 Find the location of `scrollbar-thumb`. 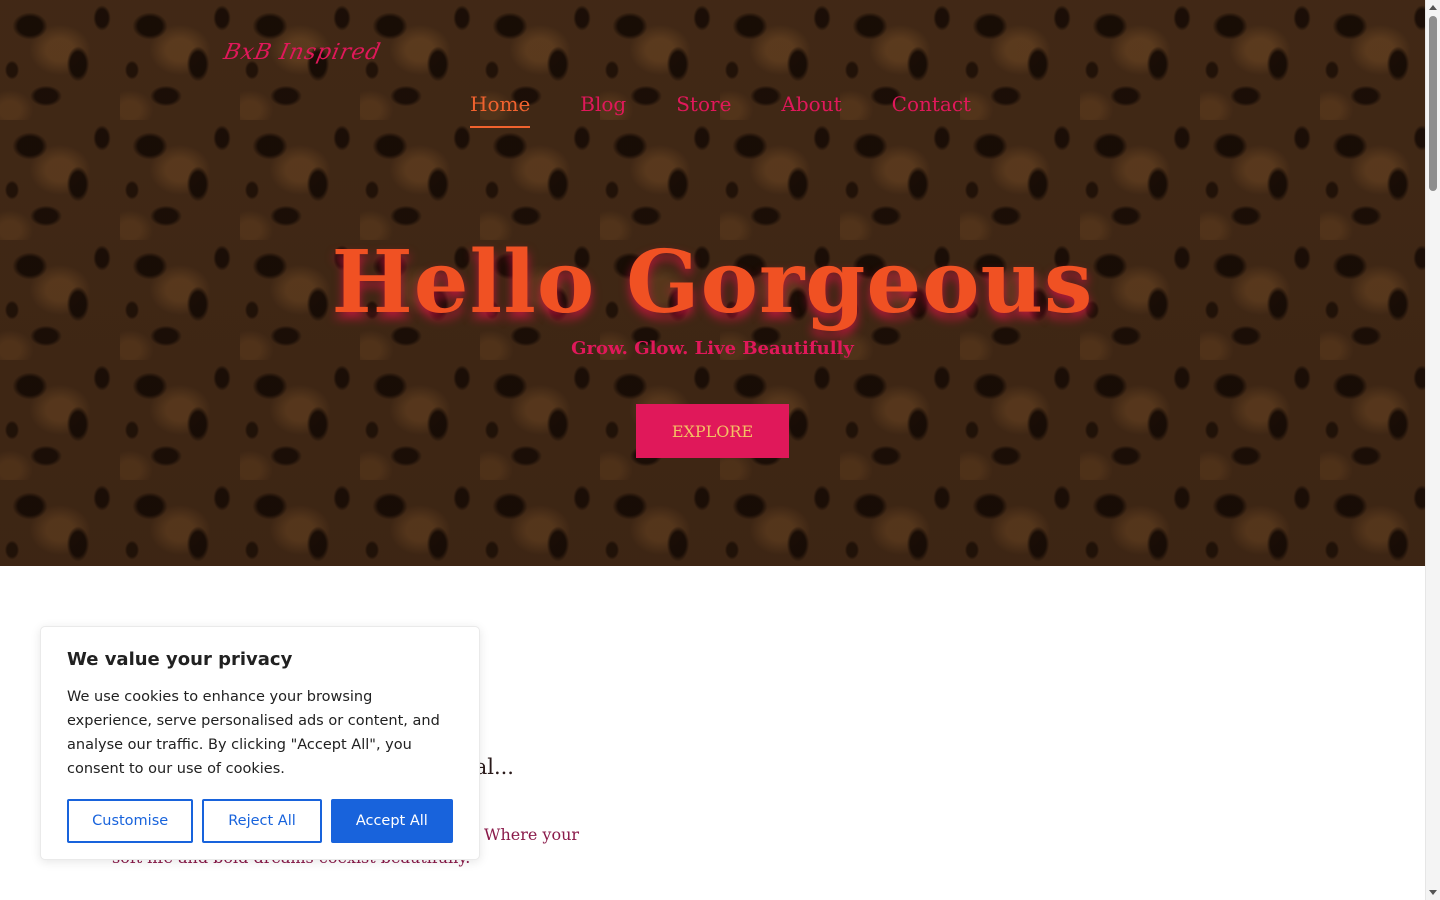

scrollbar-thumb is located at coordinates (1433, 103).